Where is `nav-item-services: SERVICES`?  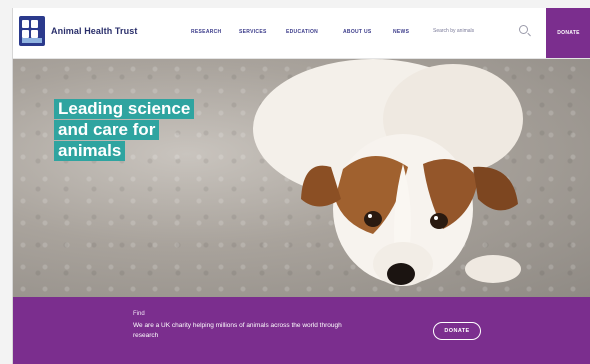
nav-item-services: SERVICES is located at coordinates (253, 32).